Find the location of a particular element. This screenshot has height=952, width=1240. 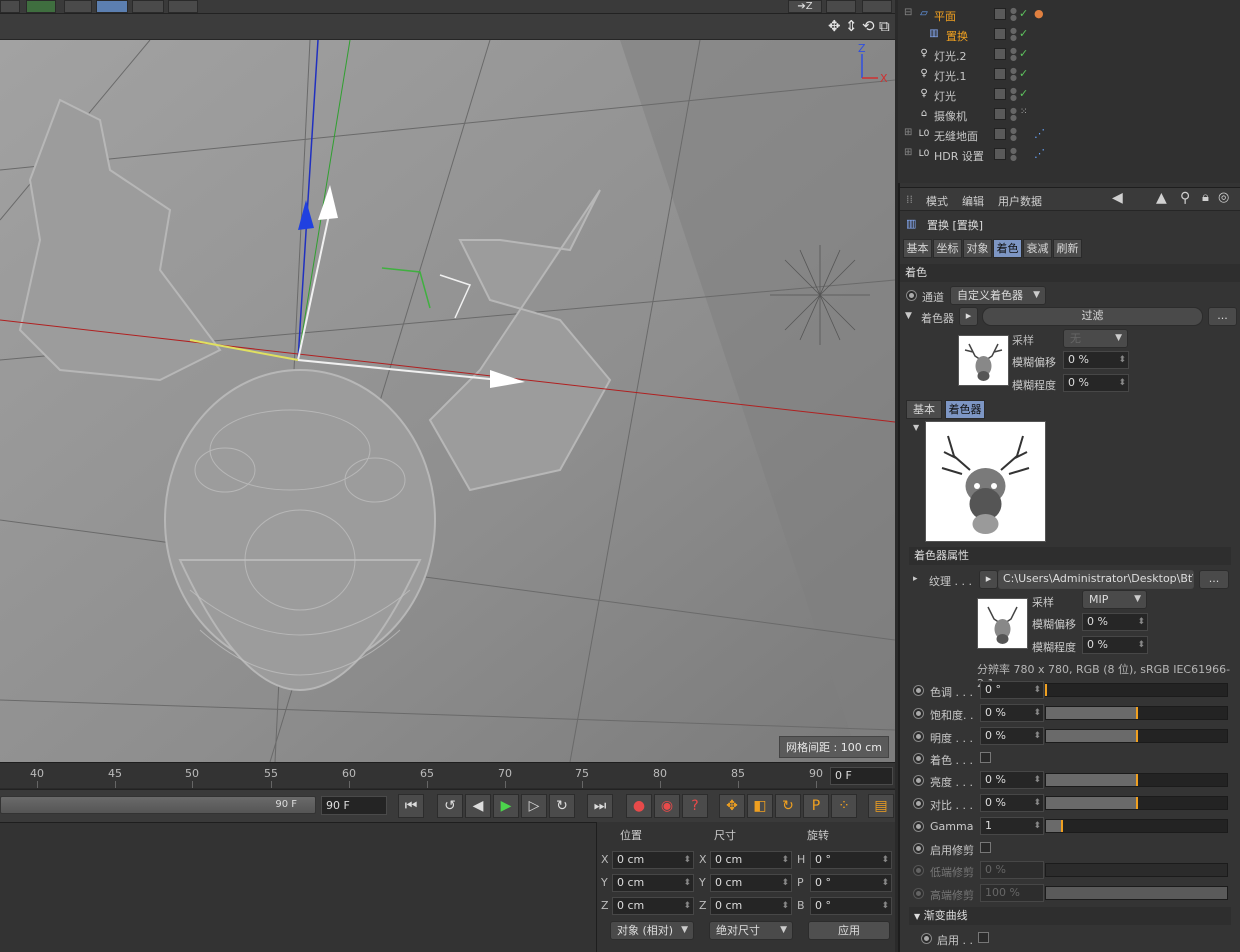

tab-falloff: 衰减 is located at coordinates (1037, 248).